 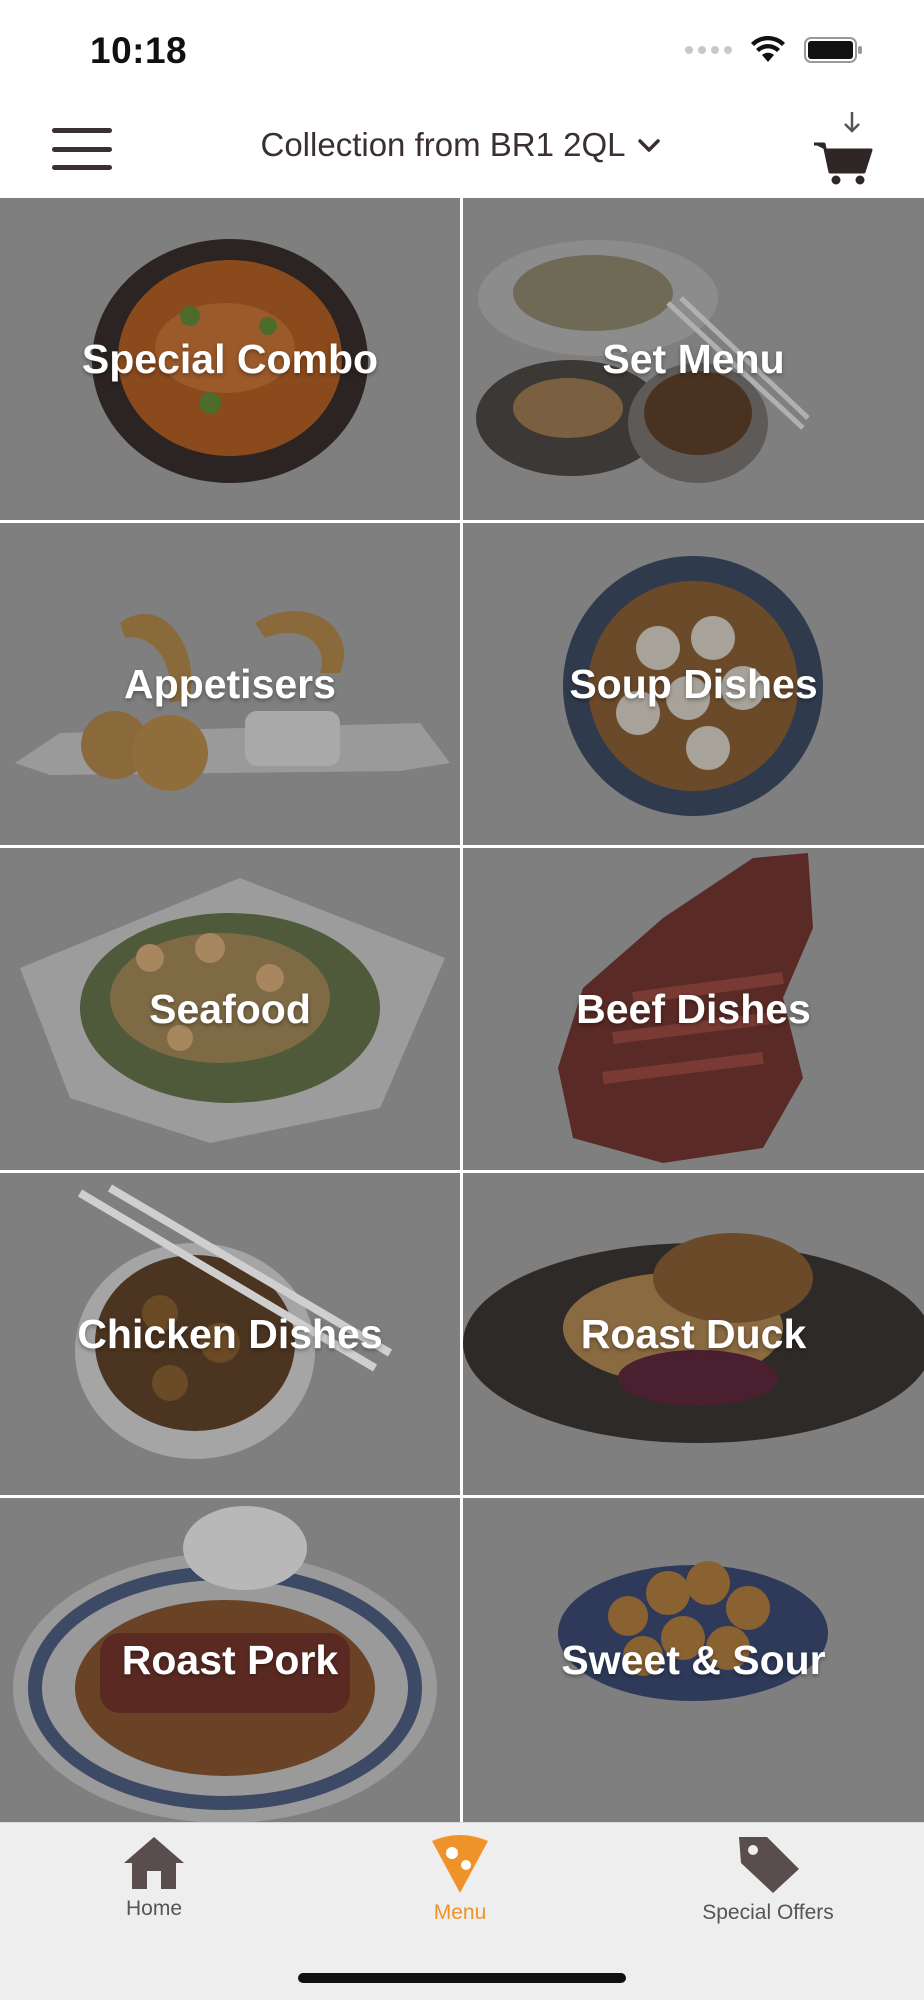 What do you see at coordinates (833, 50) in the screenshot?
I see `battery-icon` at bounding box center [833, 50].